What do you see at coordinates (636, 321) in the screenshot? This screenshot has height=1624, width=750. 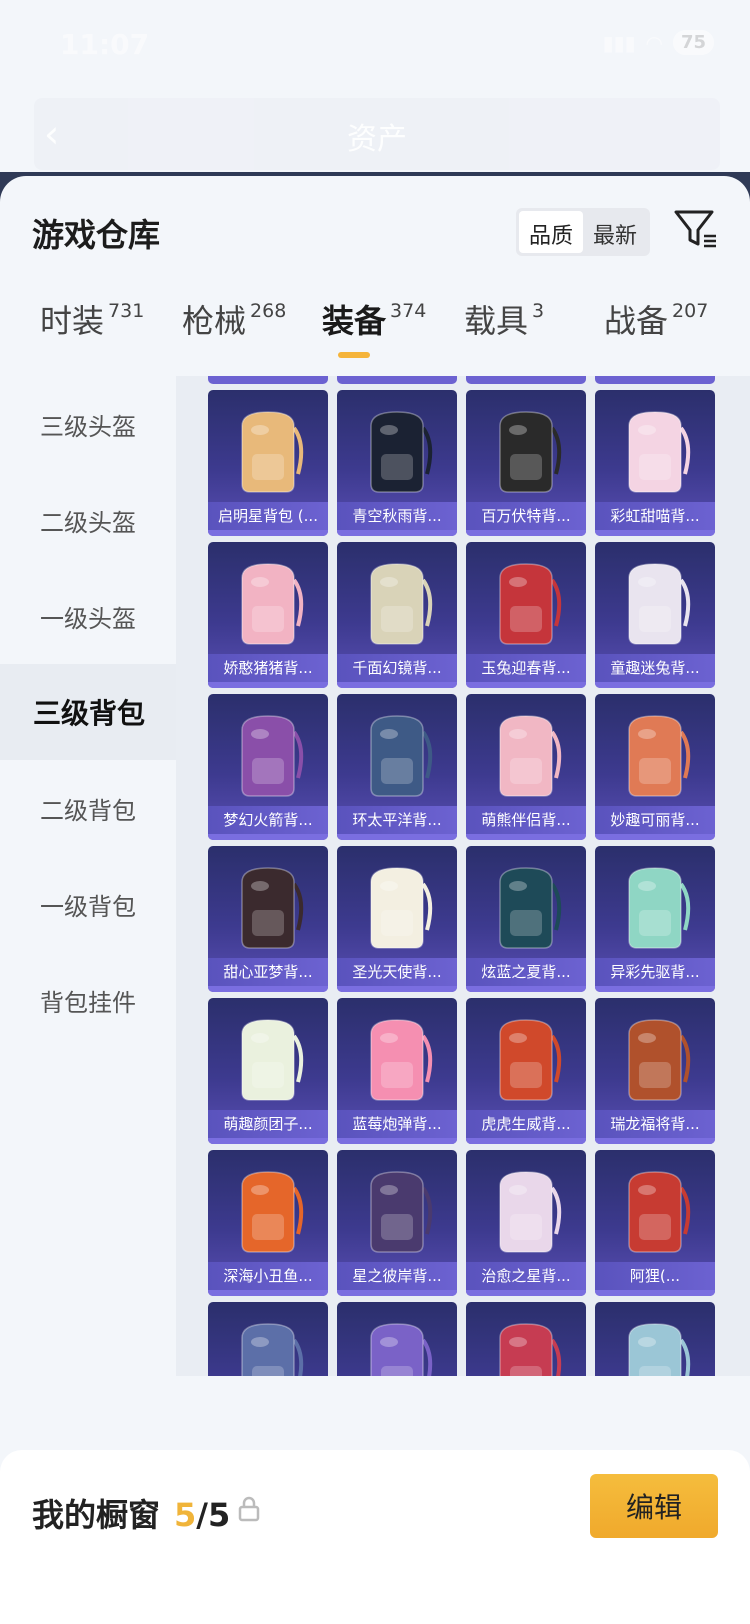 I see `tab-label: 战备` at bounding box center [636, 321].